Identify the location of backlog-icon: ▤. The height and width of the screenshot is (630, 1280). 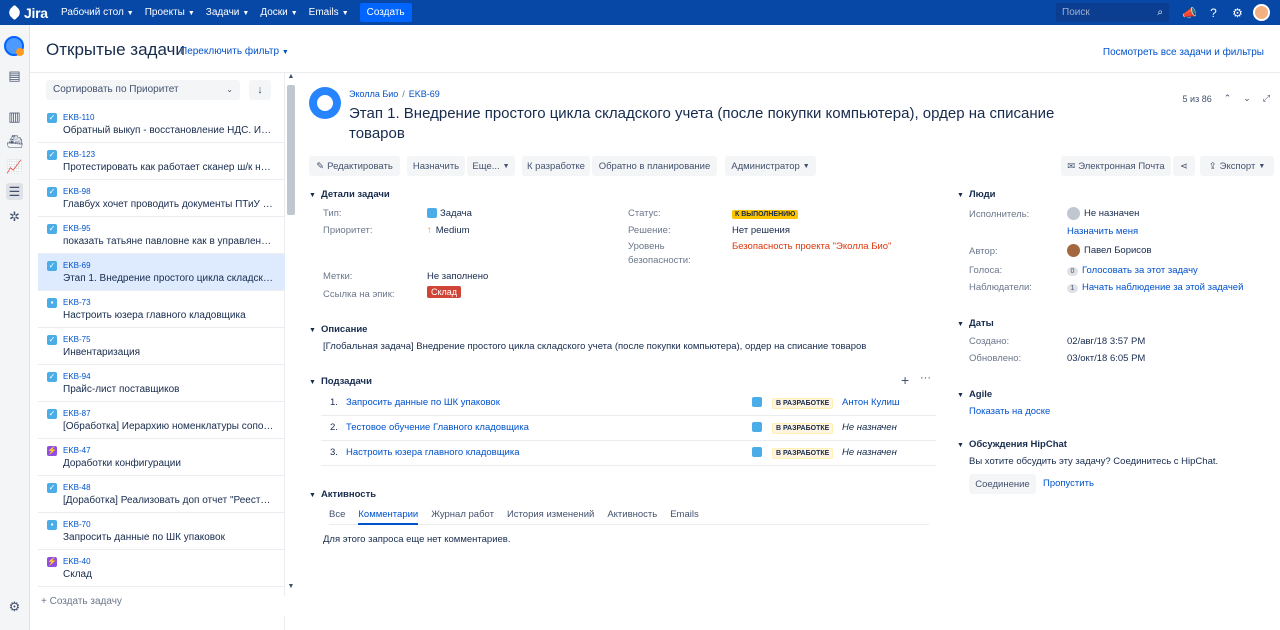
(14, 75).